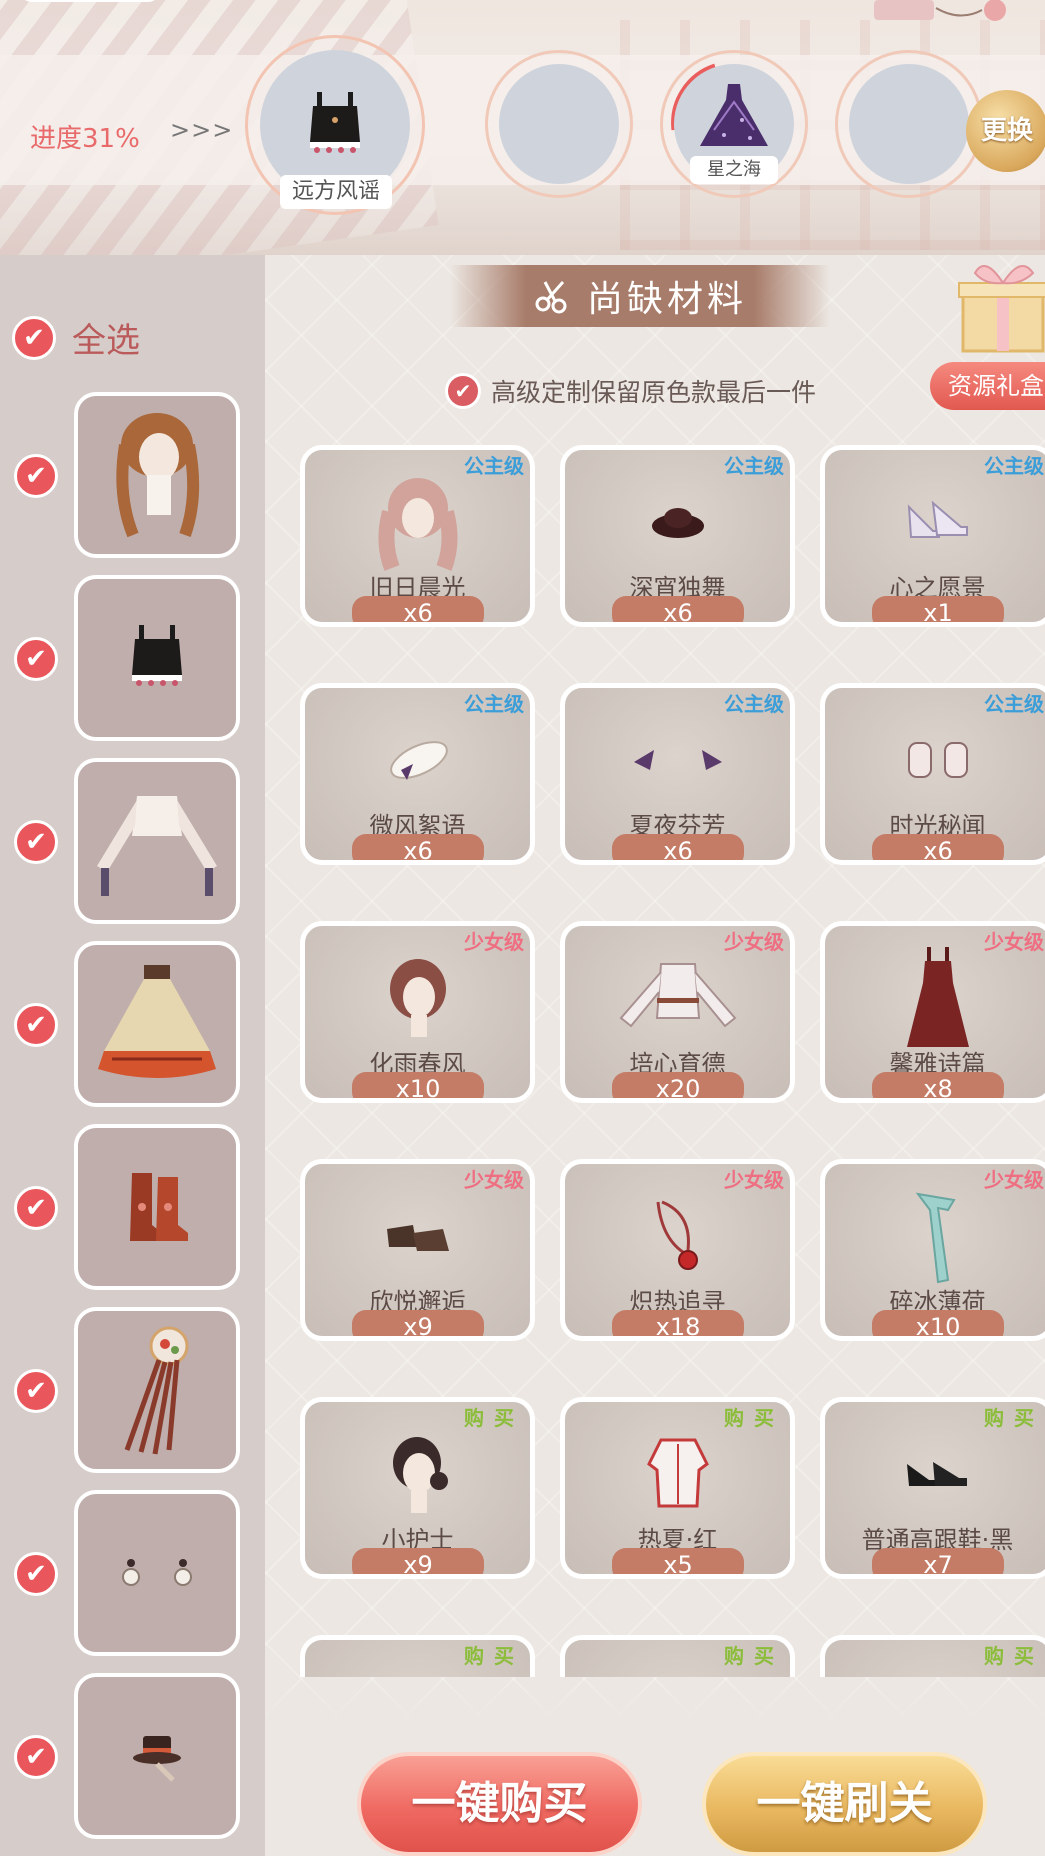 The width and height of the screenshot is (1045, 1856). What do you see at coordinates (90, 1) in the screenshot?
I see `top-tab-edge` at bounding box center [90, 1].